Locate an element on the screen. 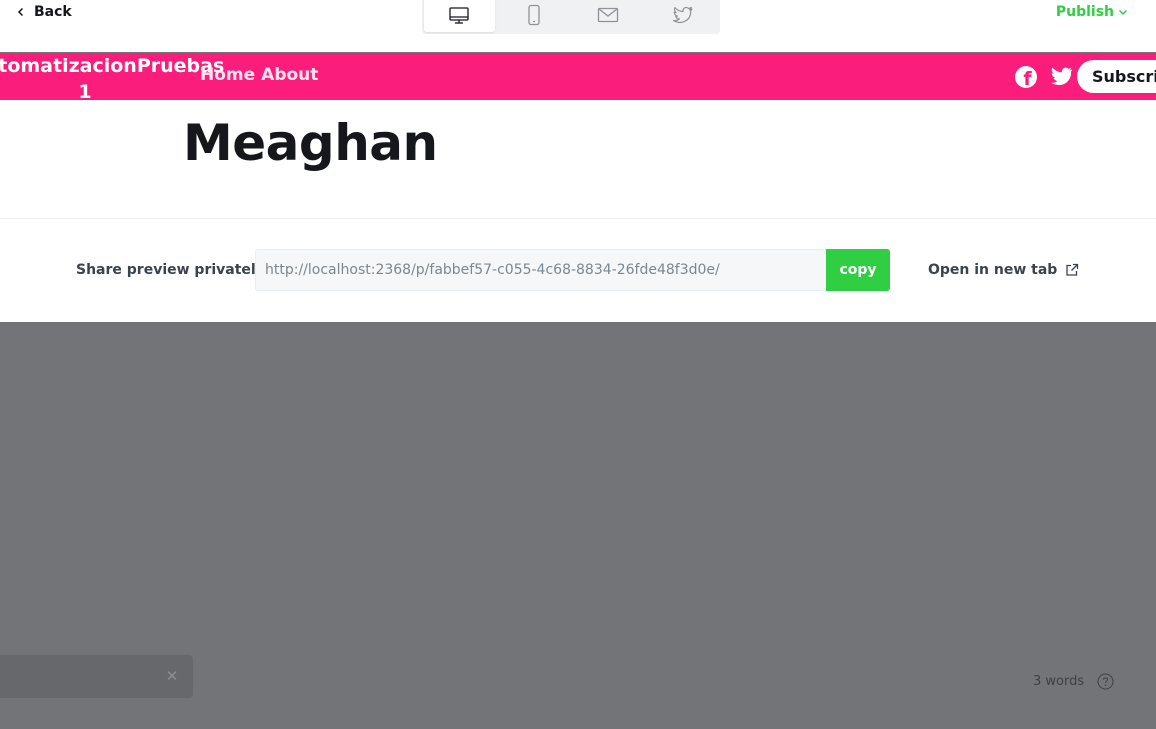 This screenshot has height=729, width=1156. publish-button: Publish is located at coordinates (1092, 12).